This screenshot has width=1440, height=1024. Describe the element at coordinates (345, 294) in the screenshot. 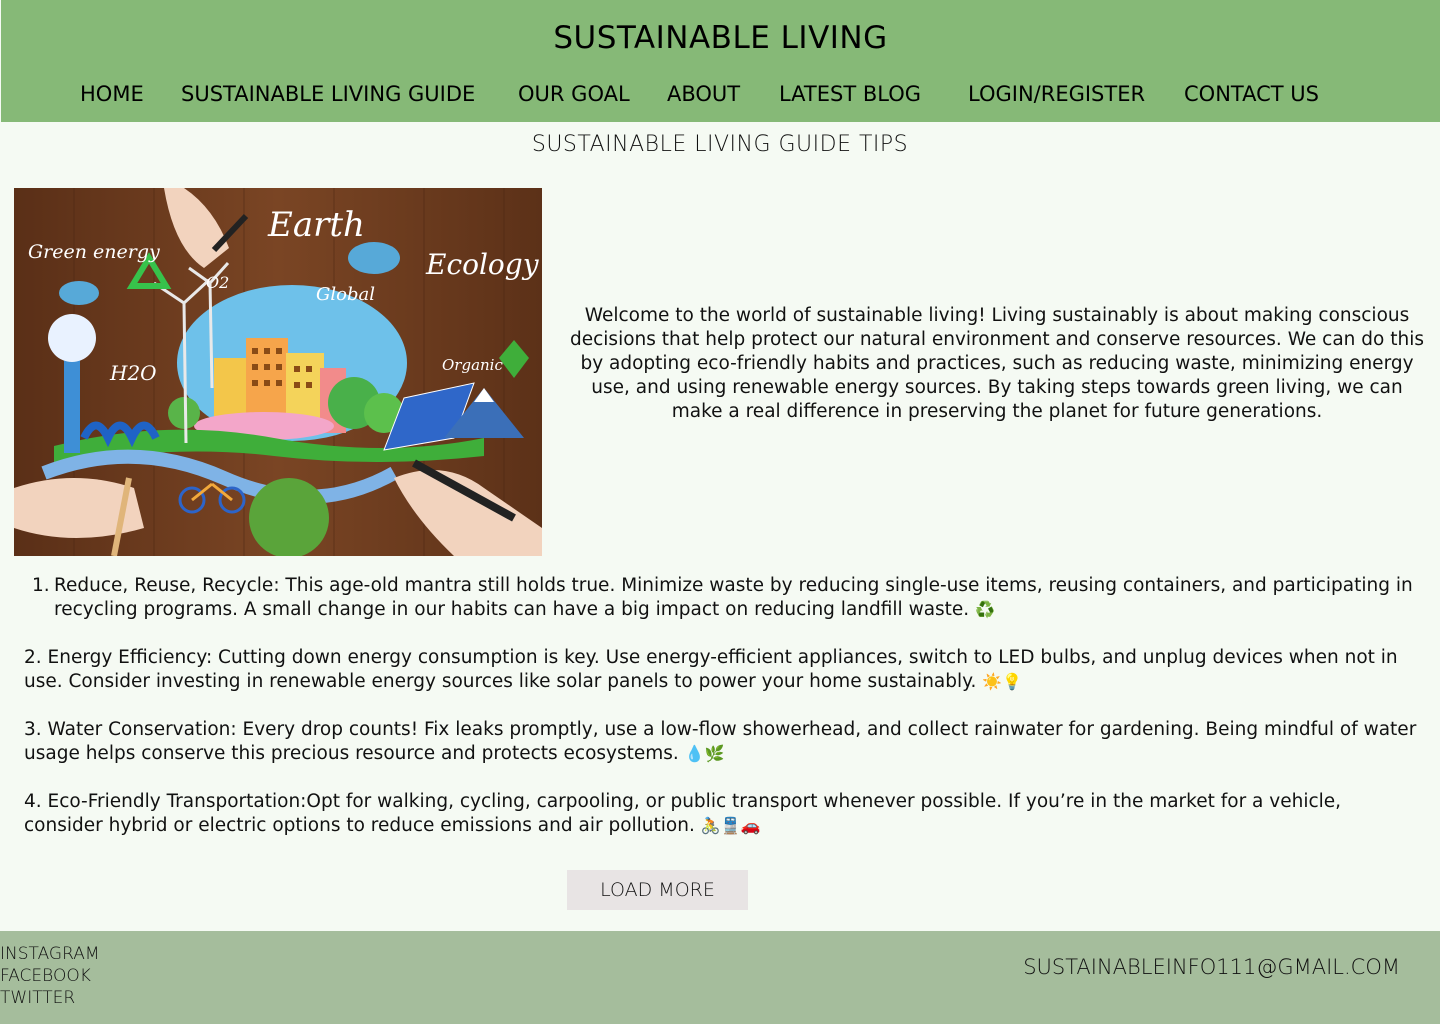

I see `label-global: Global` at that location.